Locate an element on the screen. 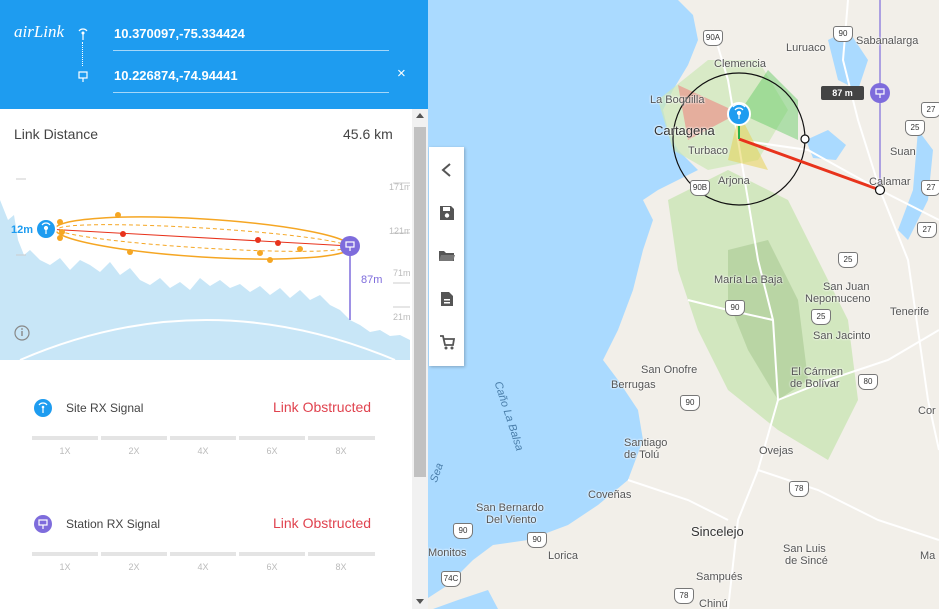  place-label: San Luis is located at coordinates (804, 549).